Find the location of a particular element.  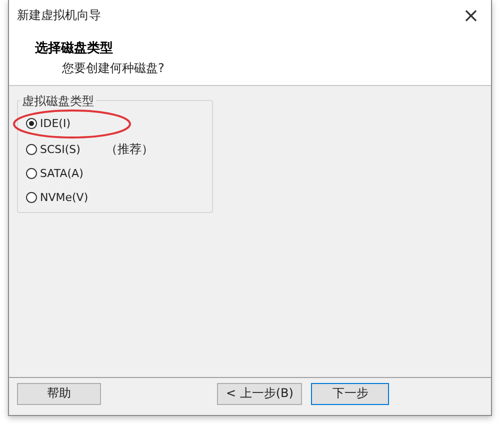

radio-label: IDE(I) is located at coordinates (55, 123).